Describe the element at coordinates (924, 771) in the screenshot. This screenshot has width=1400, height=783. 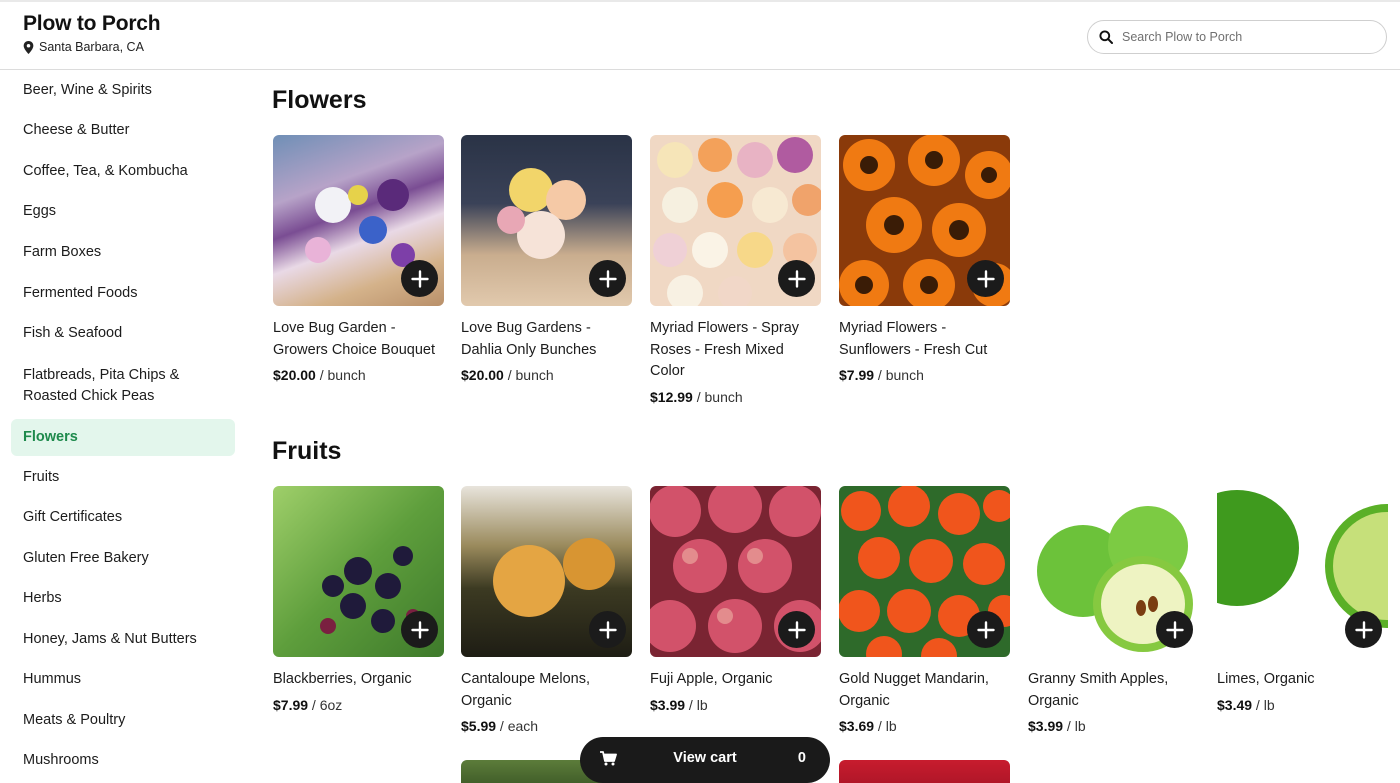
I see `product-image-partial` at that location.